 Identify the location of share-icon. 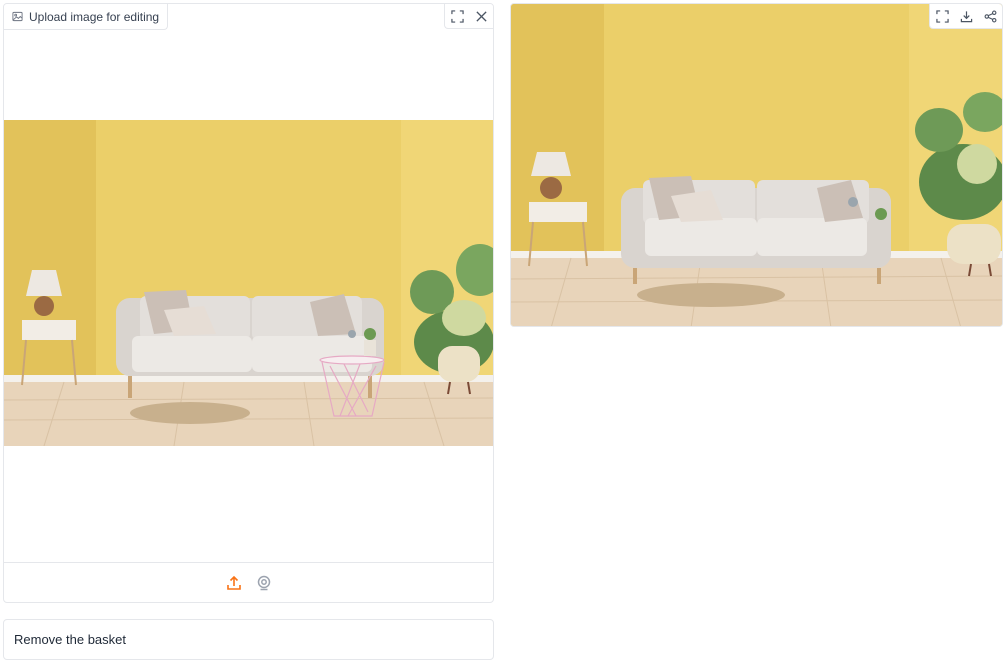
(990, 16).